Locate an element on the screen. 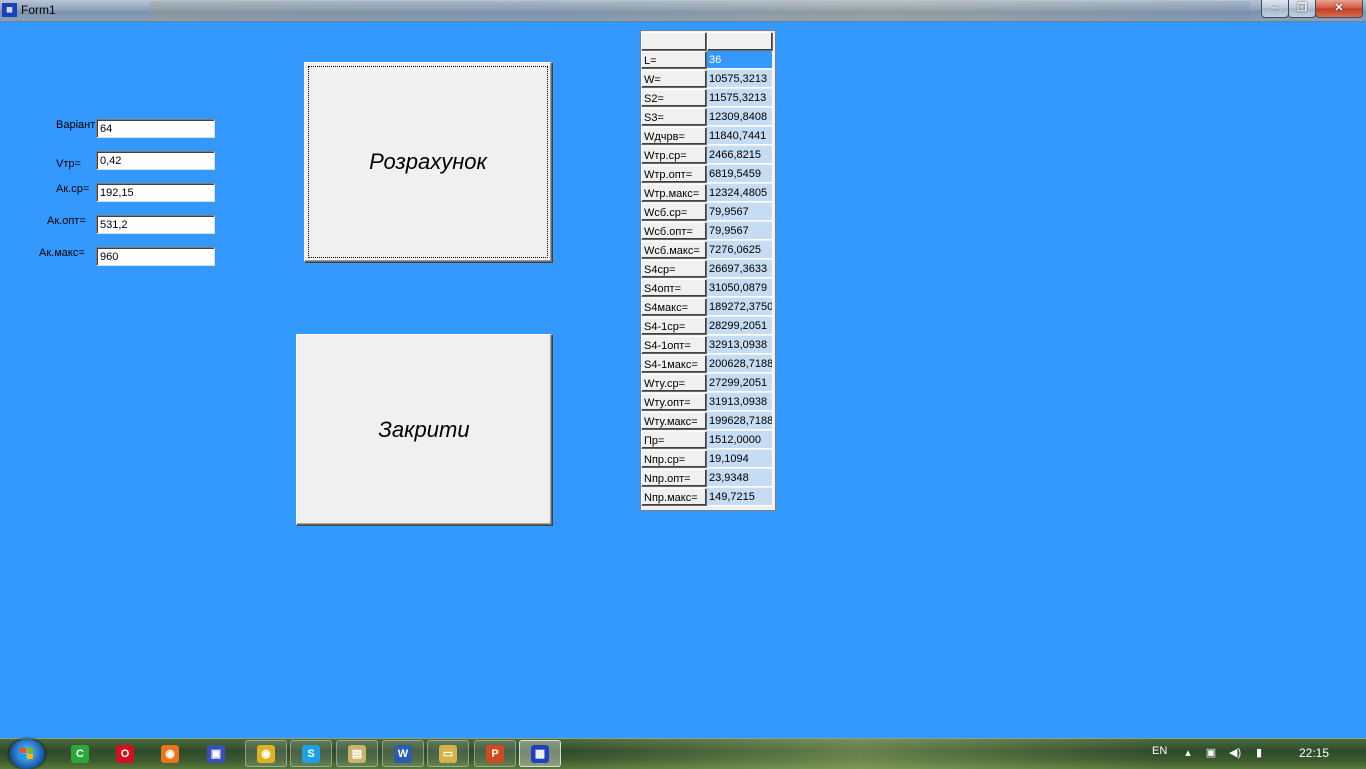  grid-row-value: 12324,4805 is located at coordinates (740, 193).